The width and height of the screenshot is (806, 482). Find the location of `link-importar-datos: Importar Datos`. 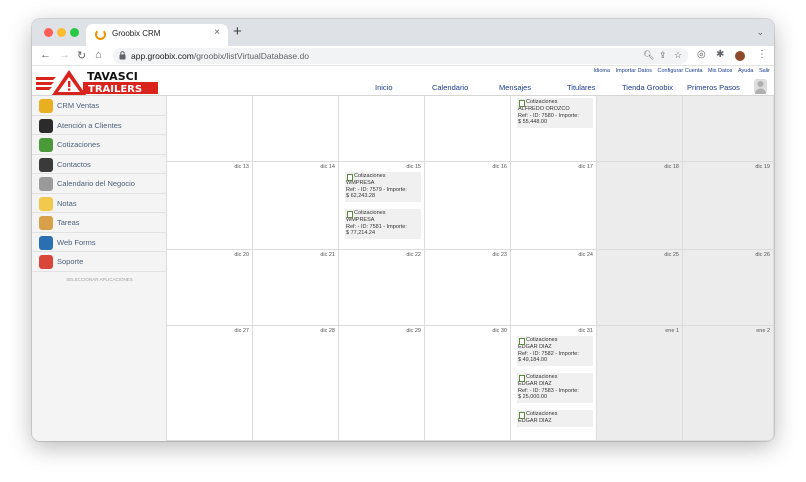

link-importar-datos: Importar Datos is located at coordinates (634, 71).